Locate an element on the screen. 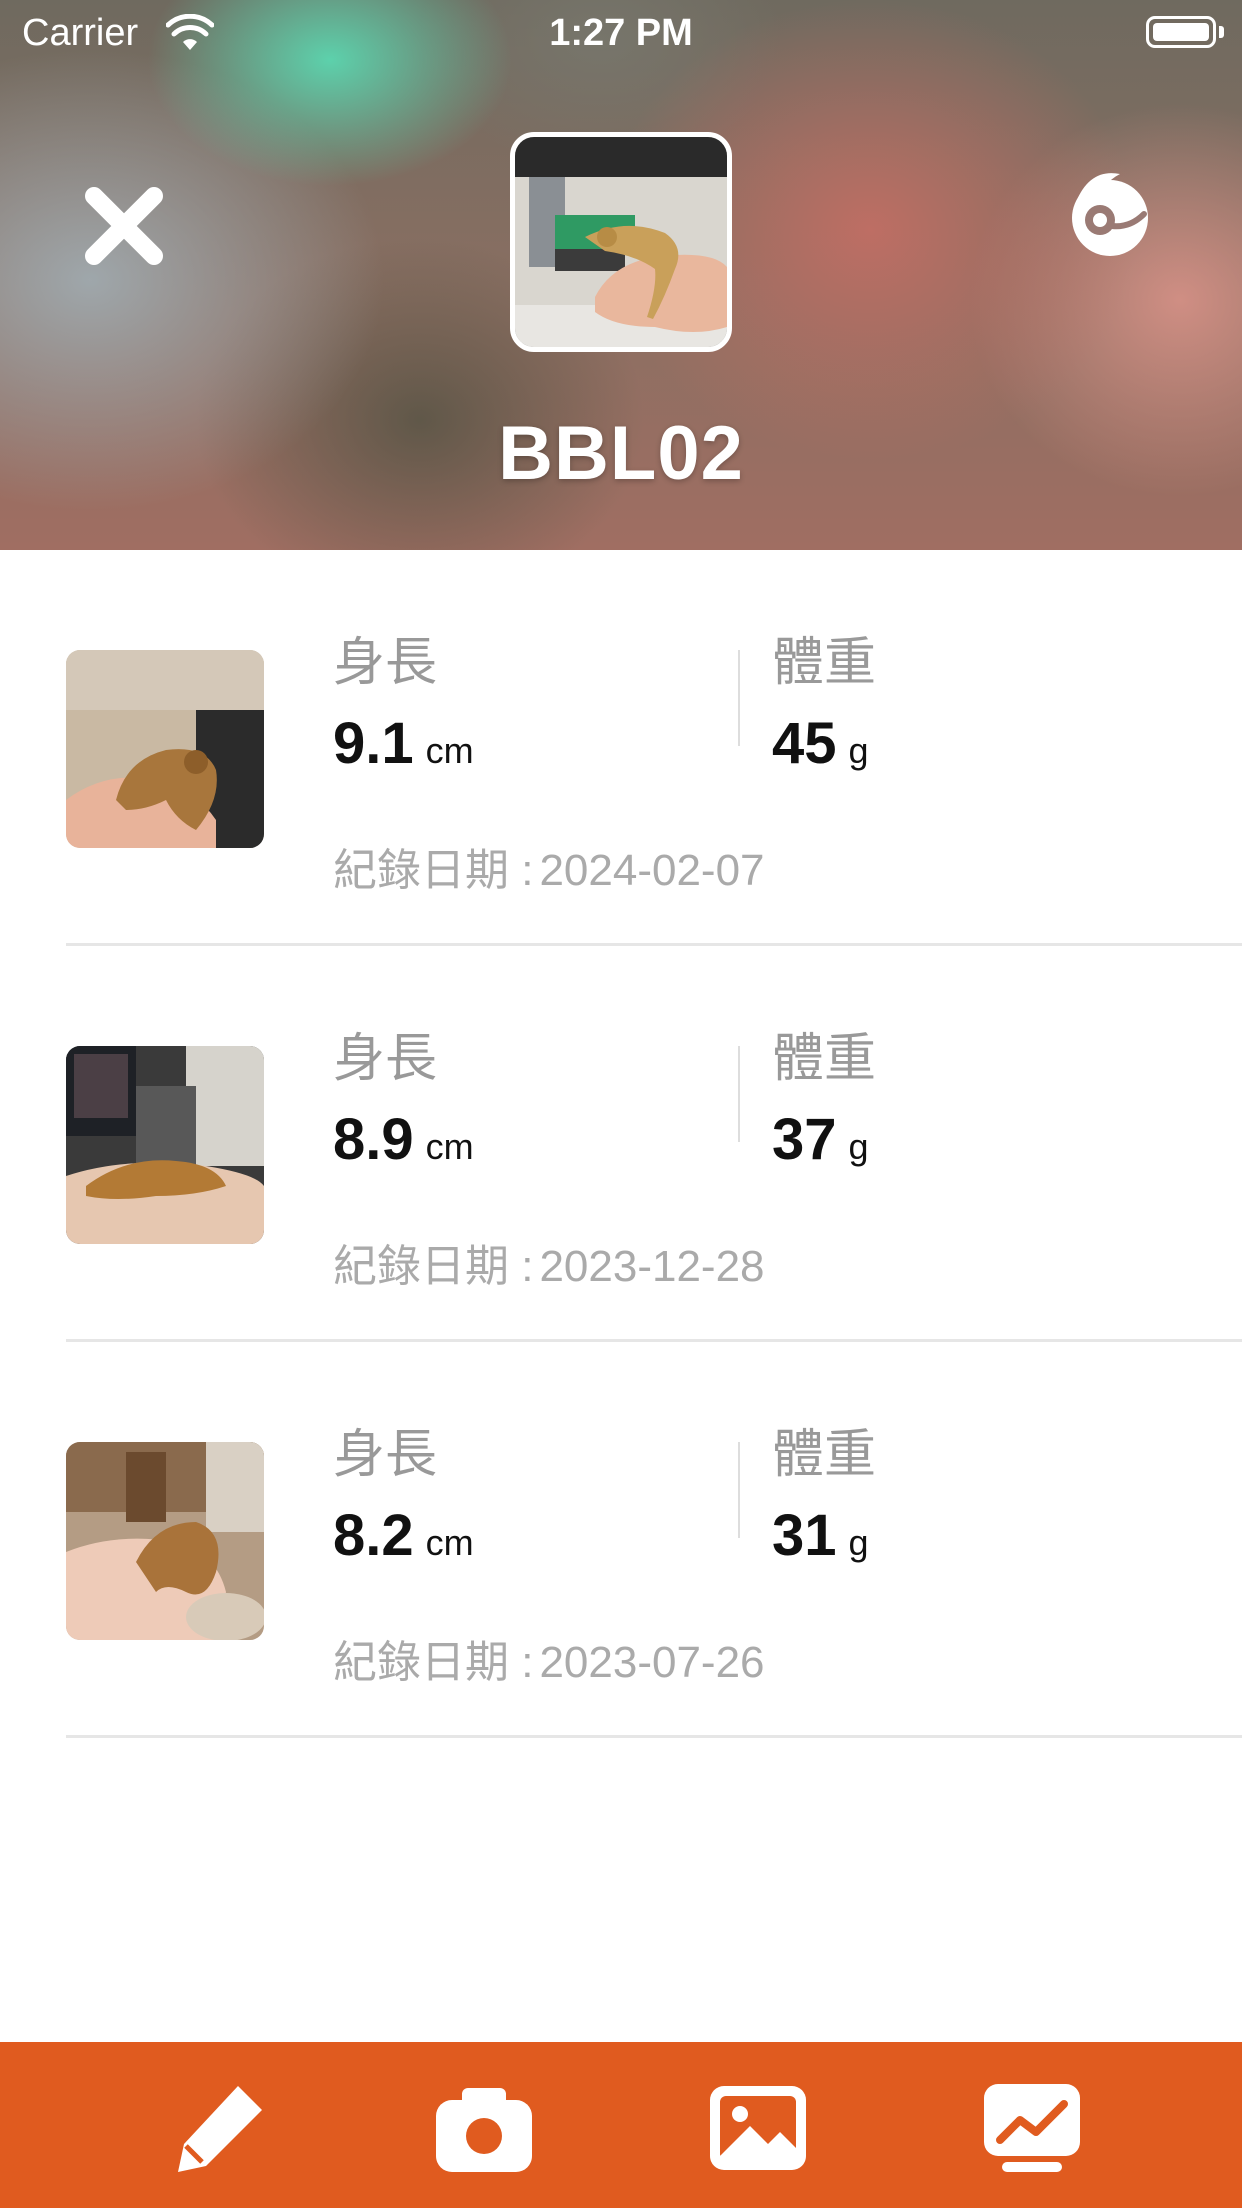 This screenshot has width=1242, height=2208. camera-icon is located at coordinates (484, 2128).